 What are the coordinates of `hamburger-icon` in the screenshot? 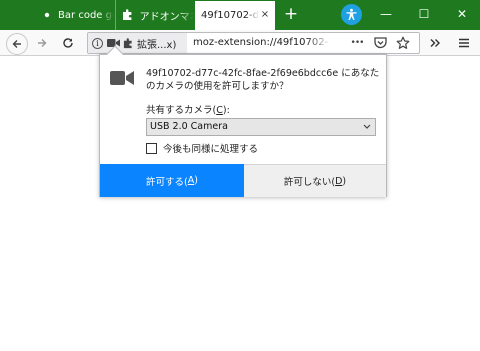 It's located at (464, 43).